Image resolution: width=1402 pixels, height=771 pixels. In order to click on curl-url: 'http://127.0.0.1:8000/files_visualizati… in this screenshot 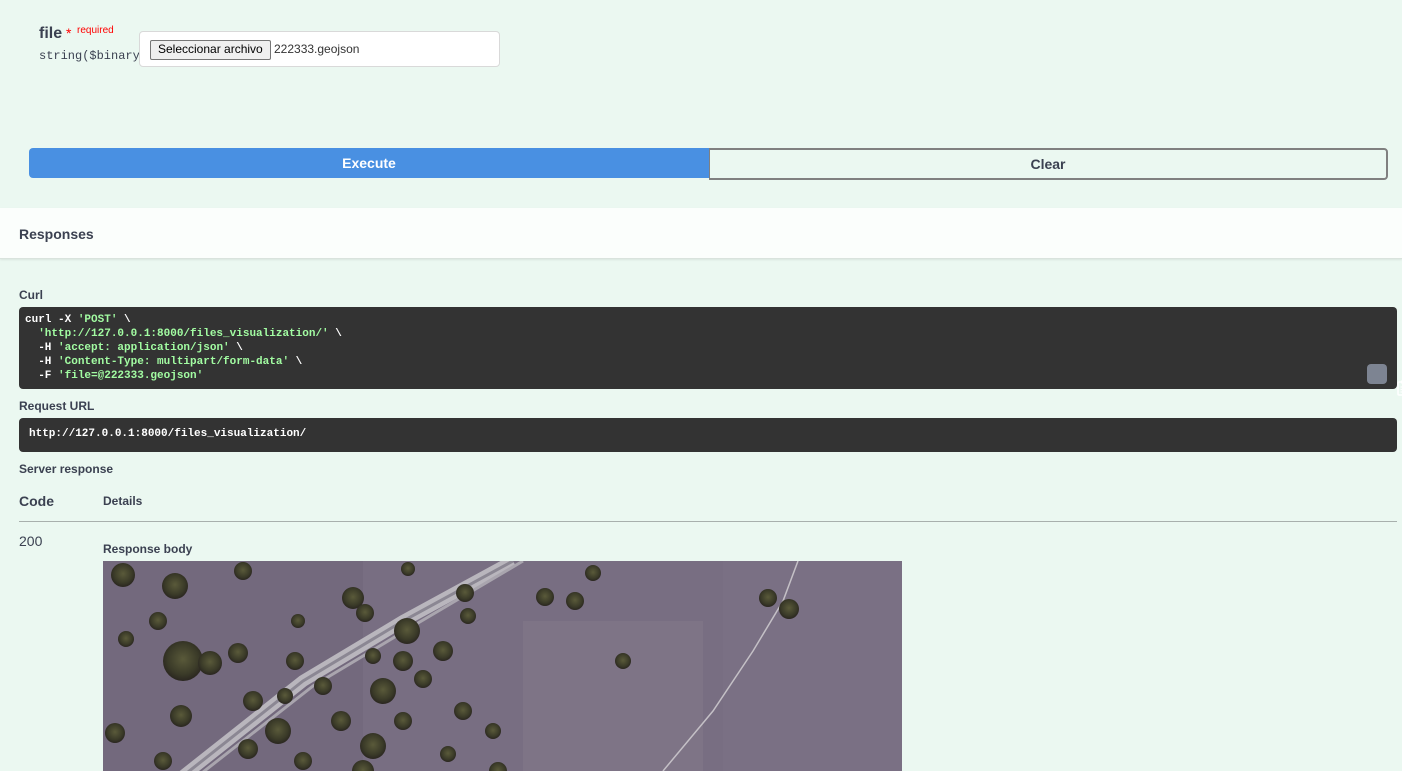, I will do `click(183, 334)`.